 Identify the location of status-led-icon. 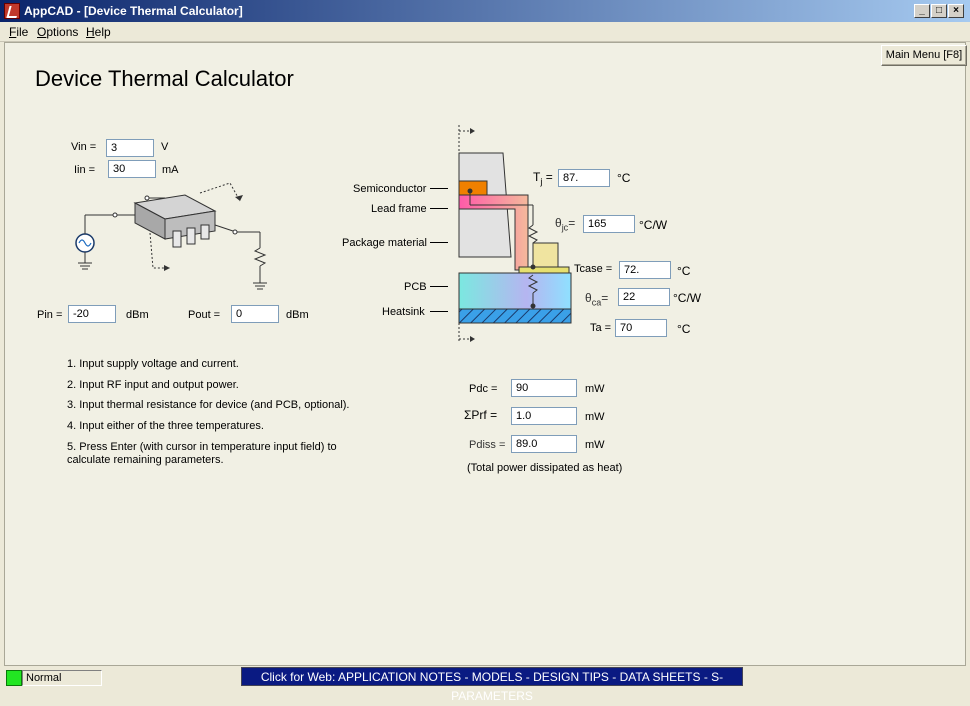
(14, 678).